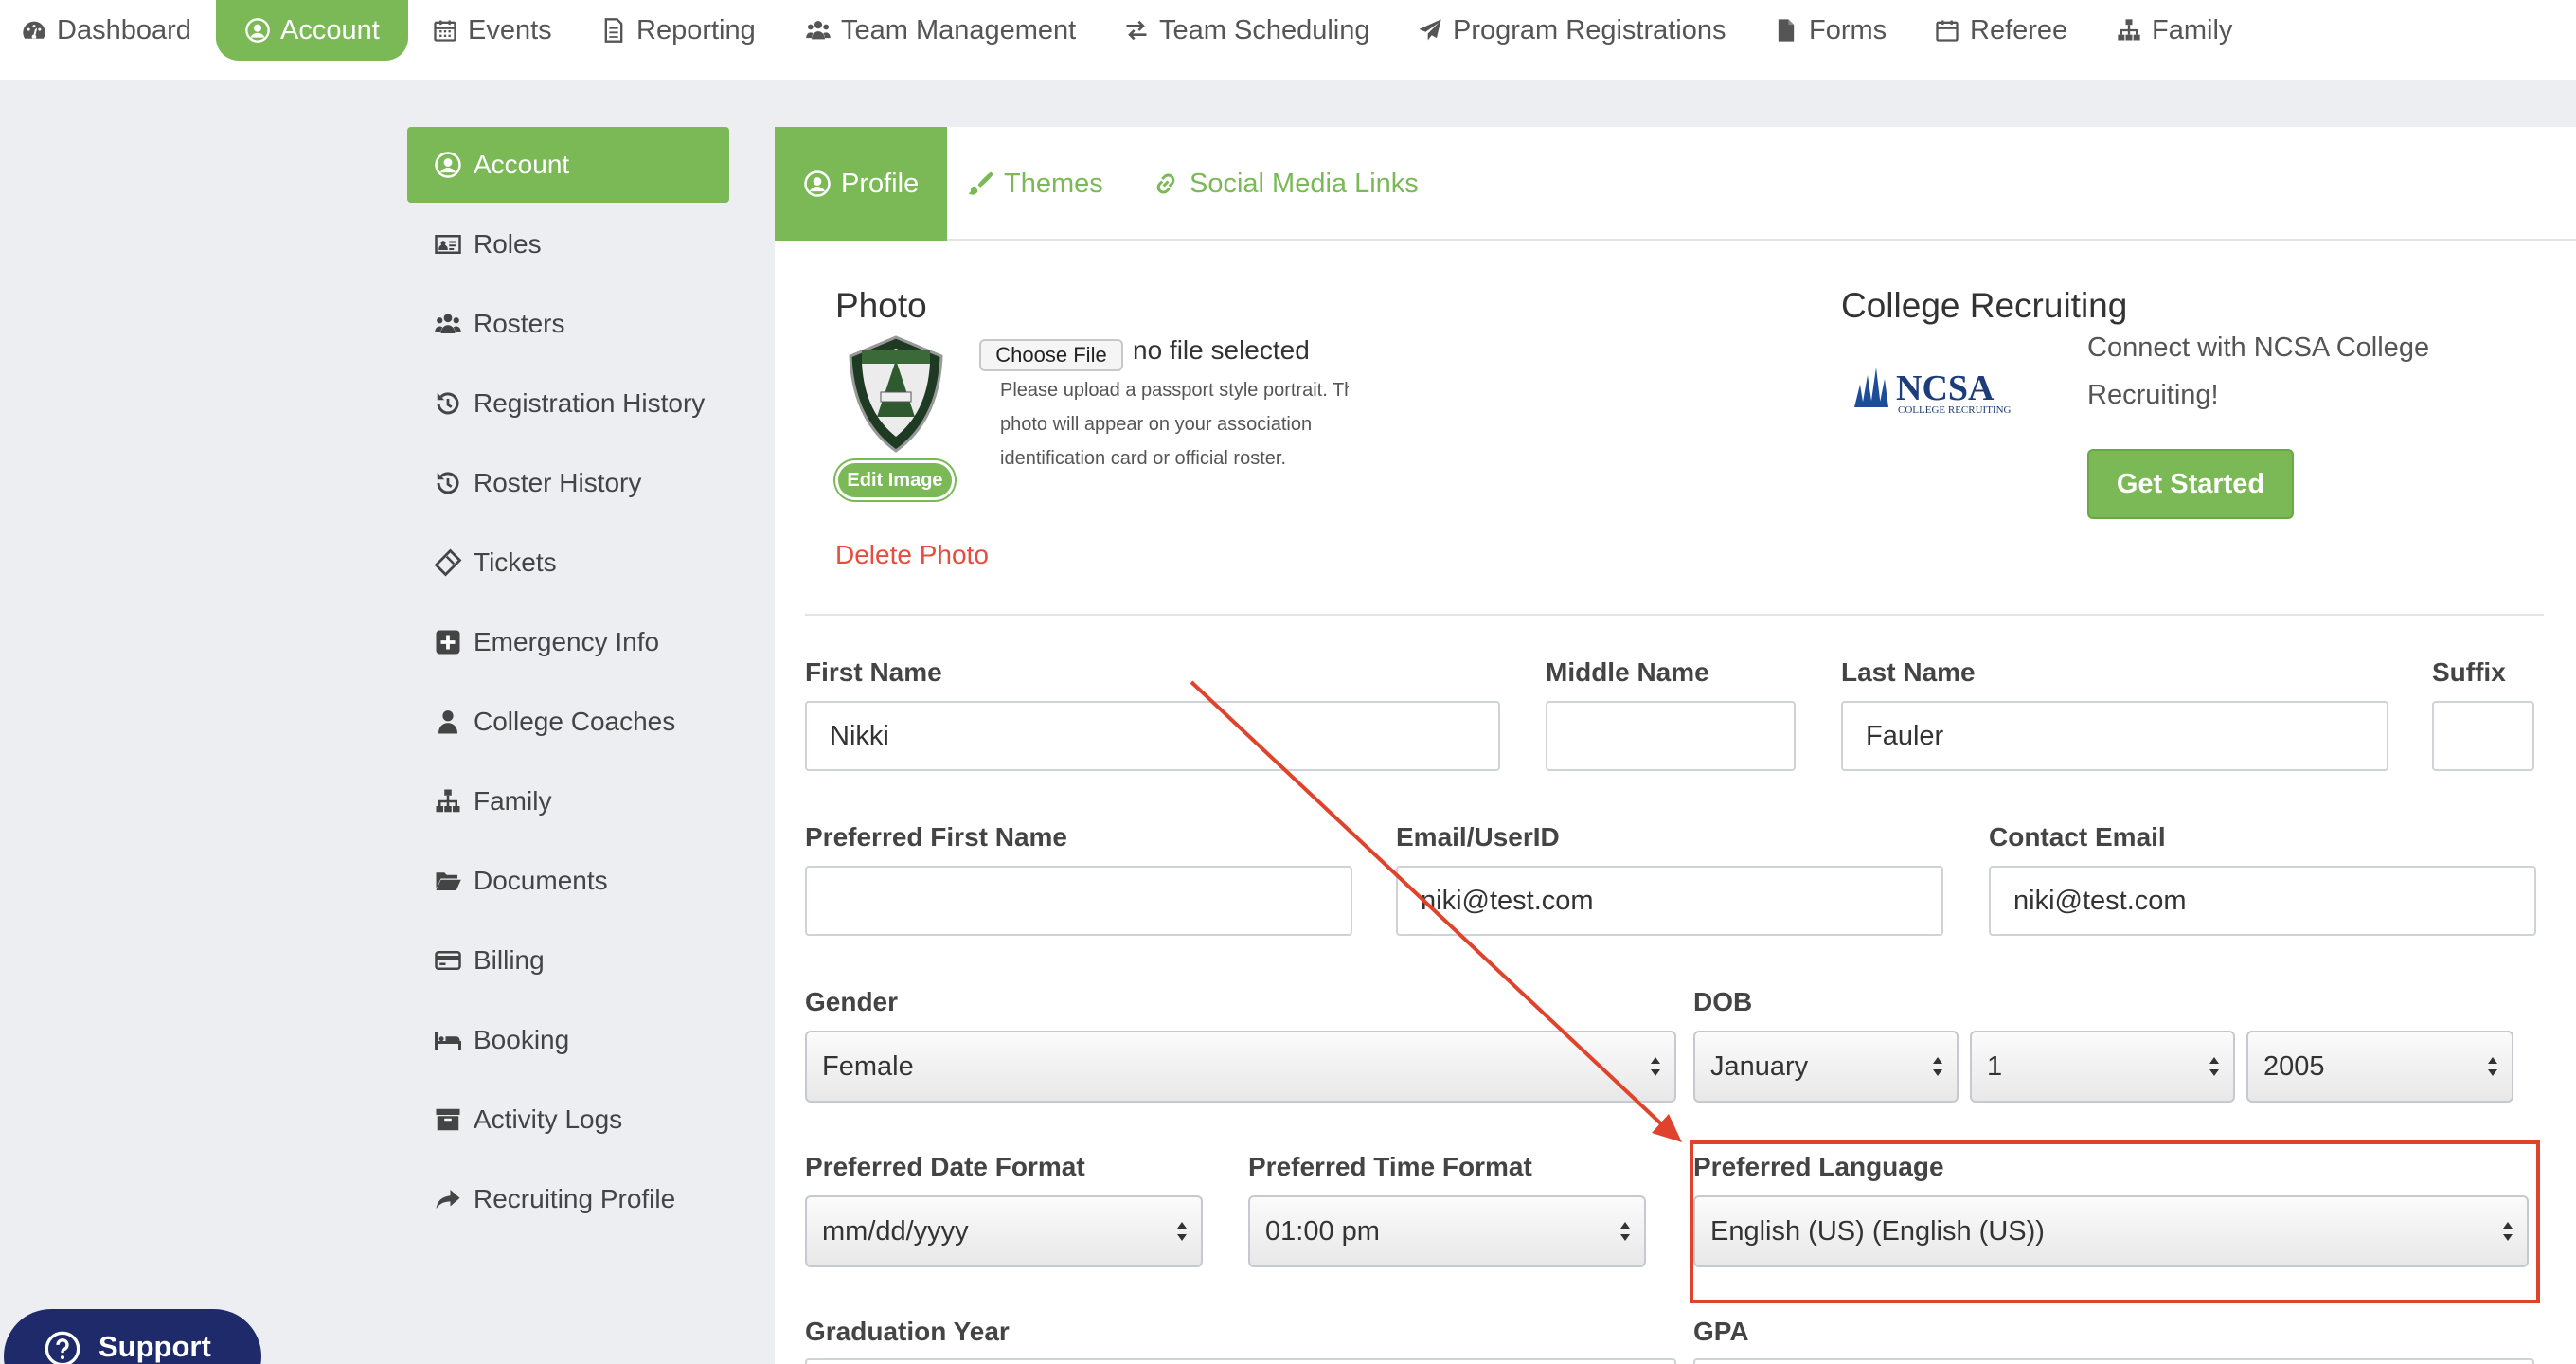 This screenshot has width=2576, height=1364. I want to click on sidebar-item-label: Roster History, so click(558, 482).